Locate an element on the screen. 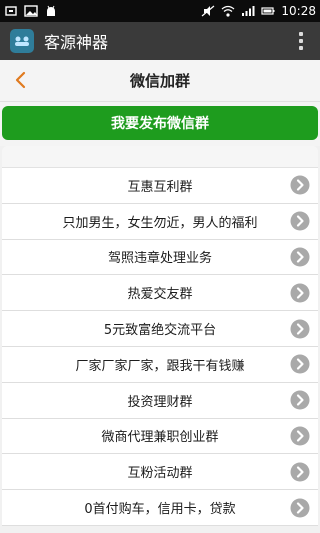 The image size is (320, 533). status-bar: 10:28 is located at coordinates (160, 11).